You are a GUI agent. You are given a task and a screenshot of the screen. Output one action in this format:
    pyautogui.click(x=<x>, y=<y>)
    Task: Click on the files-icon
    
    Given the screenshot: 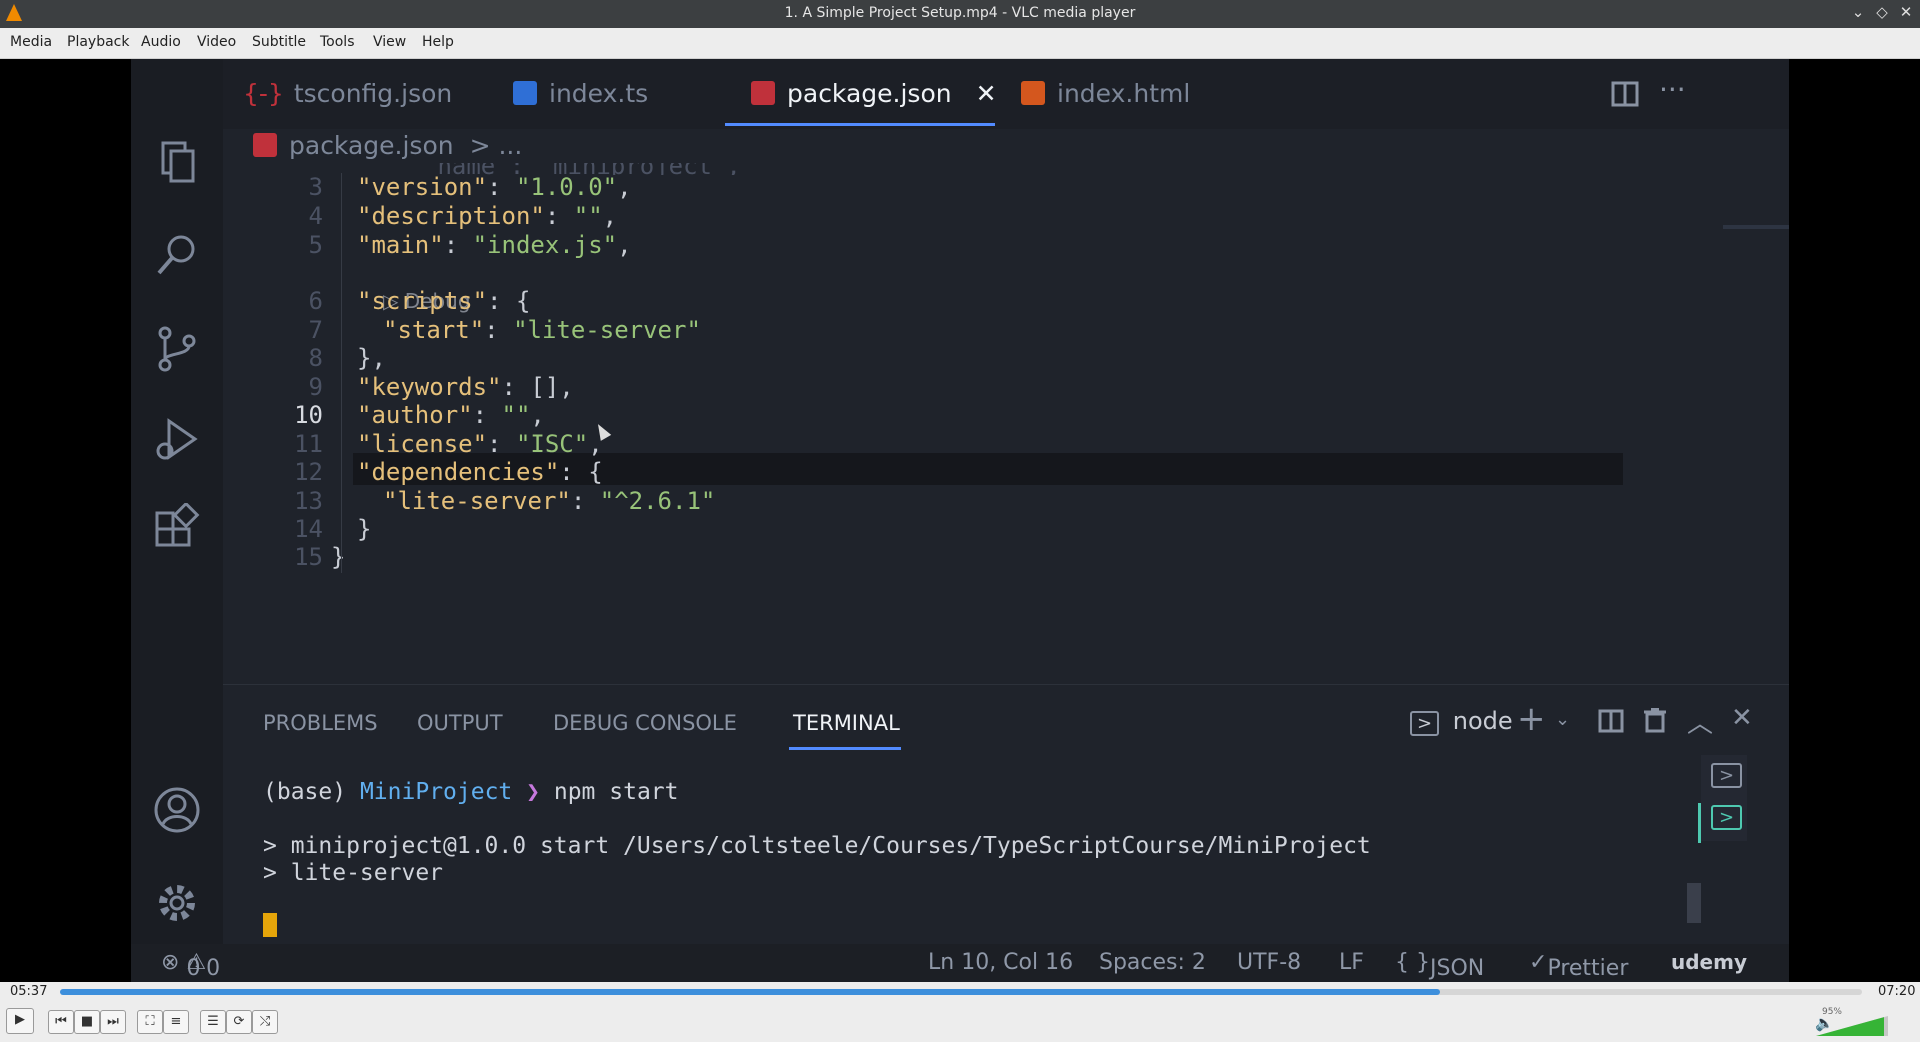 What is the action you would take?
    pyautogui.click(x=178, y=162)
    